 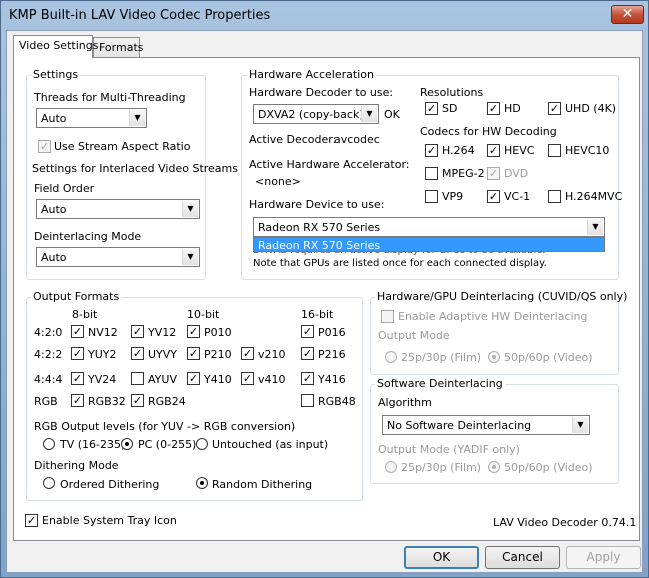 What do you see at coordinates (603, 557) in the screenshot?
I see `apply-button: Apply` at bounding box center [603, 557].